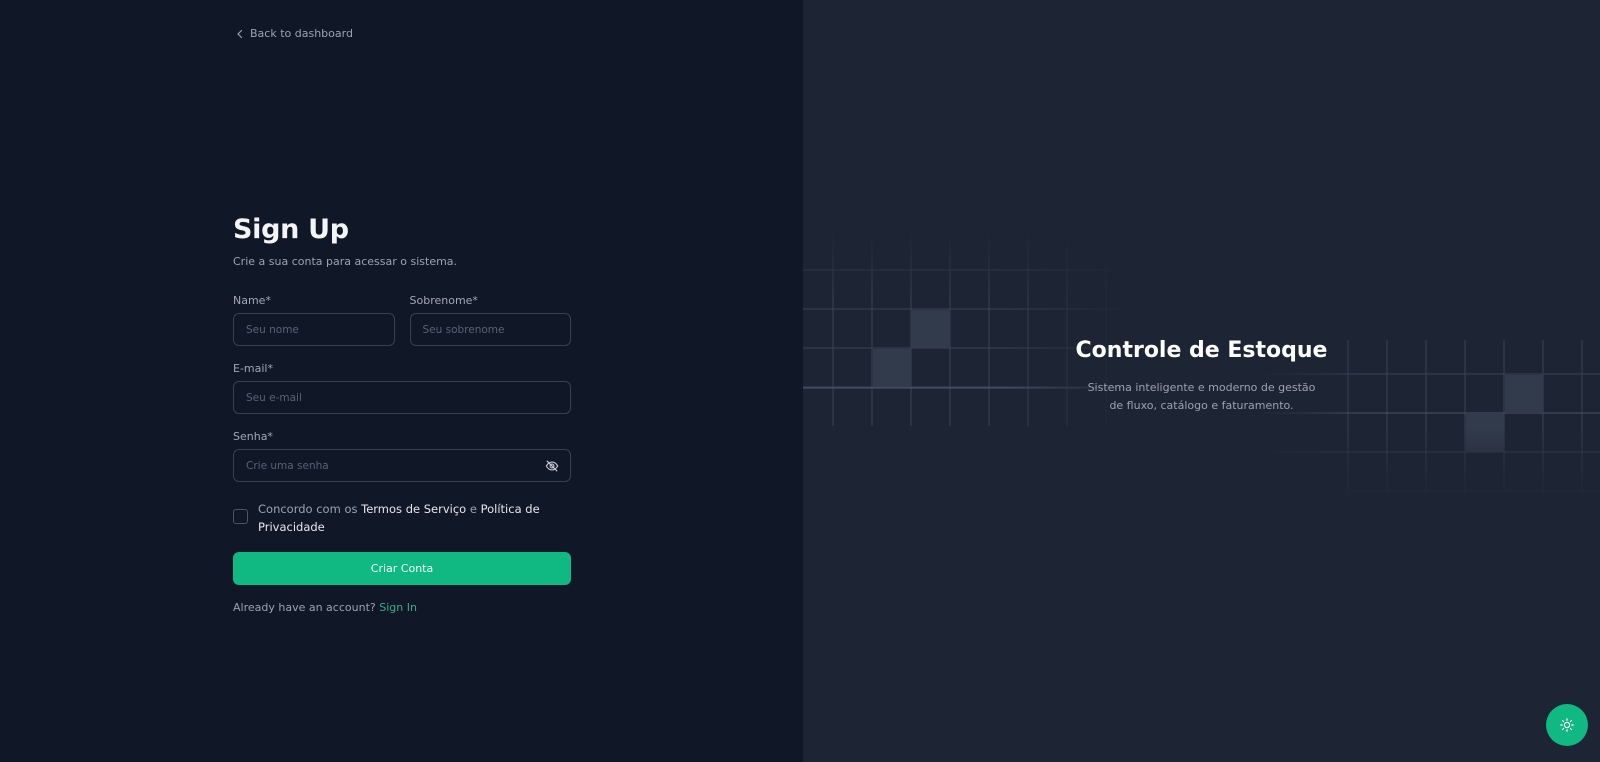 The image size is (1600, 762). I want to click on terms-of-service-link: Termos de Serviço, so click(413, 509).